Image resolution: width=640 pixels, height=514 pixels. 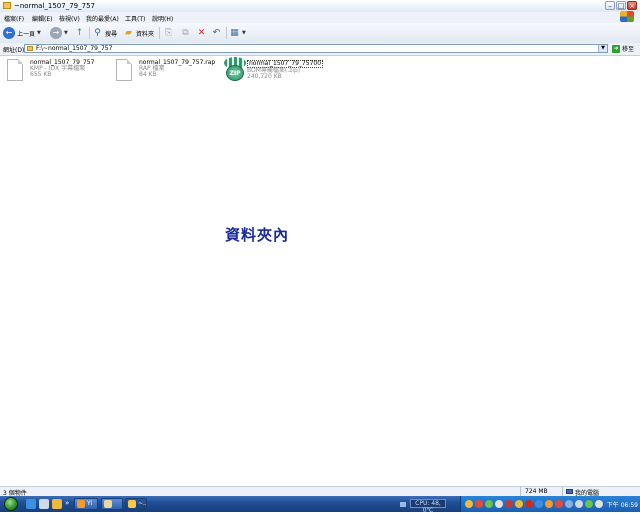 What do you see at coordinates (31, 504) in the screenshot?
I see `ie-icon` at bounding box center [31, 504].